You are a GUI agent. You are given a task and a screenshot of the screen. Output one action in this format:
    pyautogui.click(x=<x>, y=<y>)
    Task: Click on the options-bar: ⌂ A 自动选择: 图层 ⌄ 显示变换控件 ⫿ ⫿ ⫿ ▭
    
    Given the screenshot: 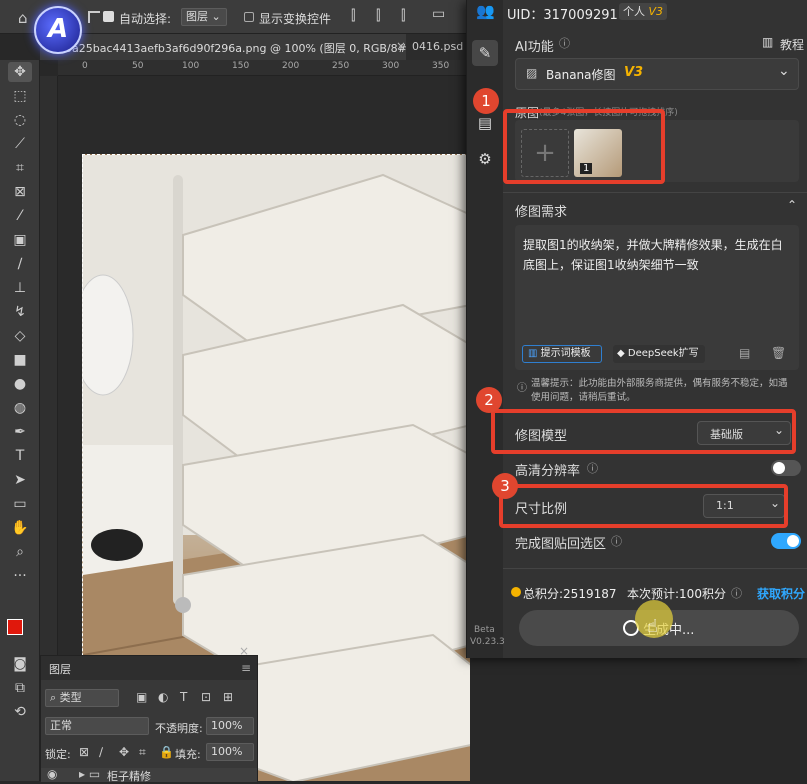 What is the action you would take?
    pyautogui.click(x=235, y=27)
    